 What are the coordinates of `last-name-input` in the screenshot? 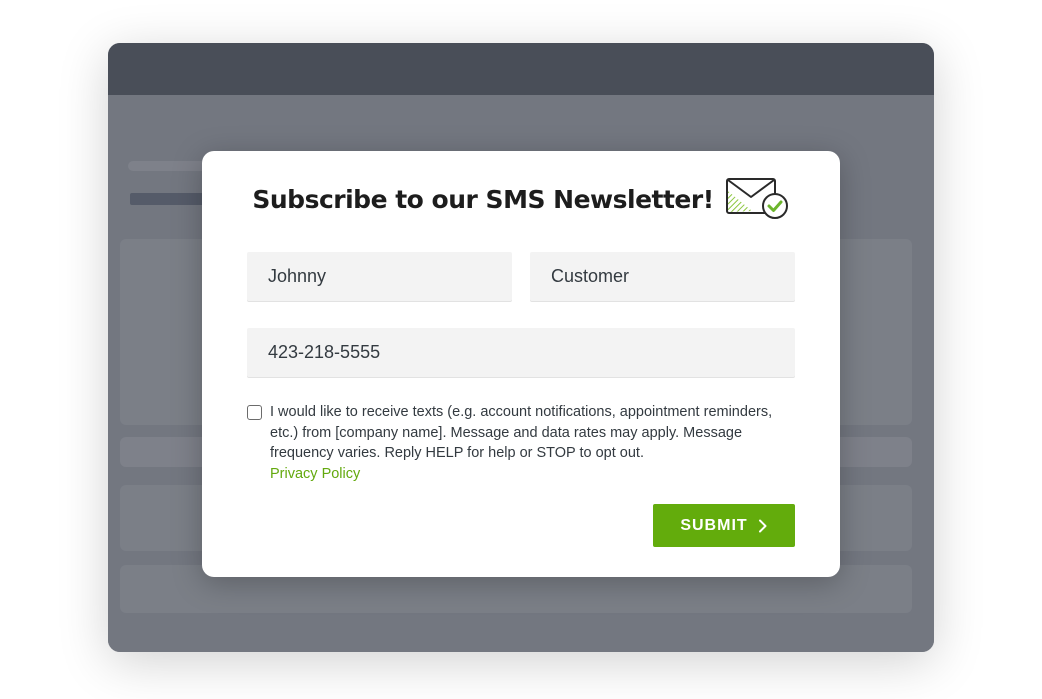 It's located at (662, 276).